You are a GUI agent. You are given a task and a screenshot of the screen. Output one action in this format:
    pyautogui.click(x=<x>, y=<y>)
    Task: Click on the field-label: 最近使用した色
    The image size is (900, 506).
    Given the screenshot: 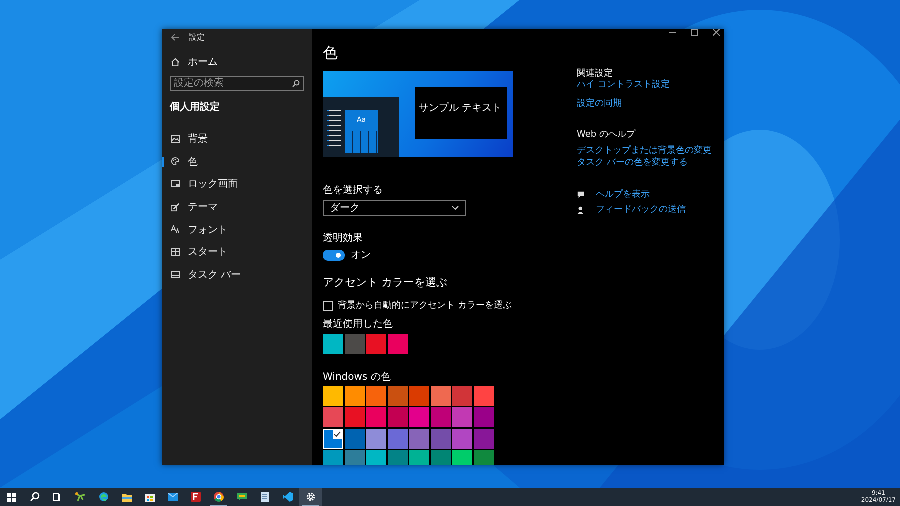 What is the action you would take?
    pyautogui.click(x=358, y=325)
    